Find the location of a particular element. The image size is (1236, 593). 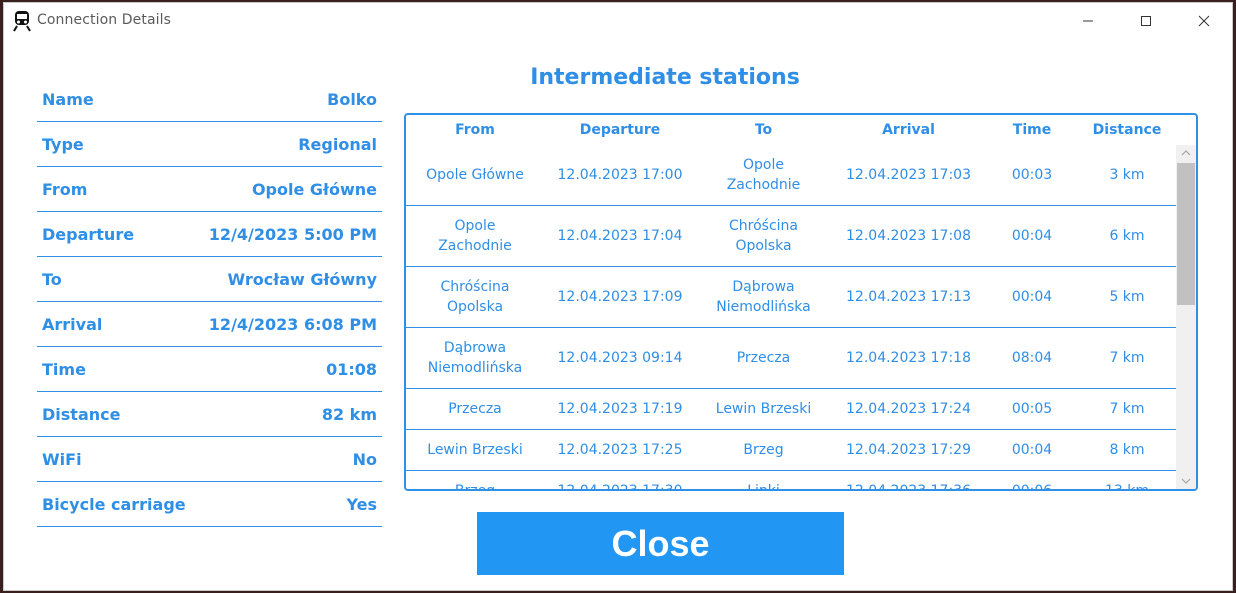

detail-value: Opole Główne is located at coordinates (314, 189).